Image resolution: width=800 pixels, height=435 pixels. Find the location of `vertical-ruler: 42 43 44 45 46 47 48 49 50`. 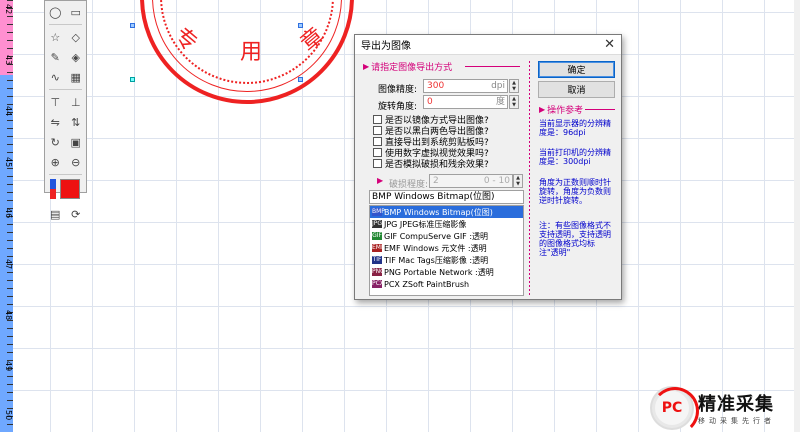

vertical-ruler: 42 43 44 45 46 47 48 49 50 is located at coordinates (6, 216).